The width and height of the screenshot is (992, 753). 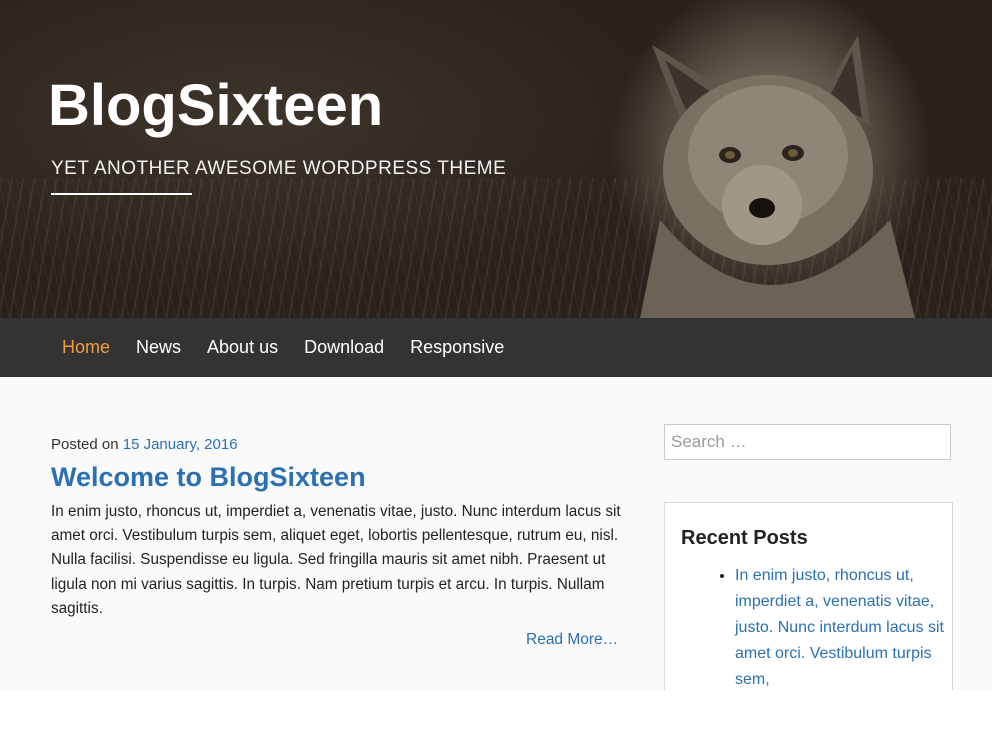 What do you see at coordinates (121, 194) in the screenshot?
I see `tagline-divider` at bounding box center [121, 194].